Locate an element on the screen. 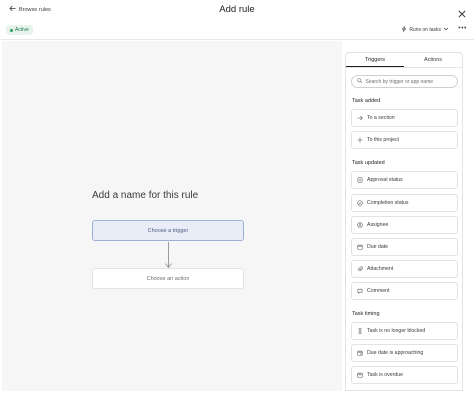  trigger-label: Approval status is located at coordinates (385, 180).